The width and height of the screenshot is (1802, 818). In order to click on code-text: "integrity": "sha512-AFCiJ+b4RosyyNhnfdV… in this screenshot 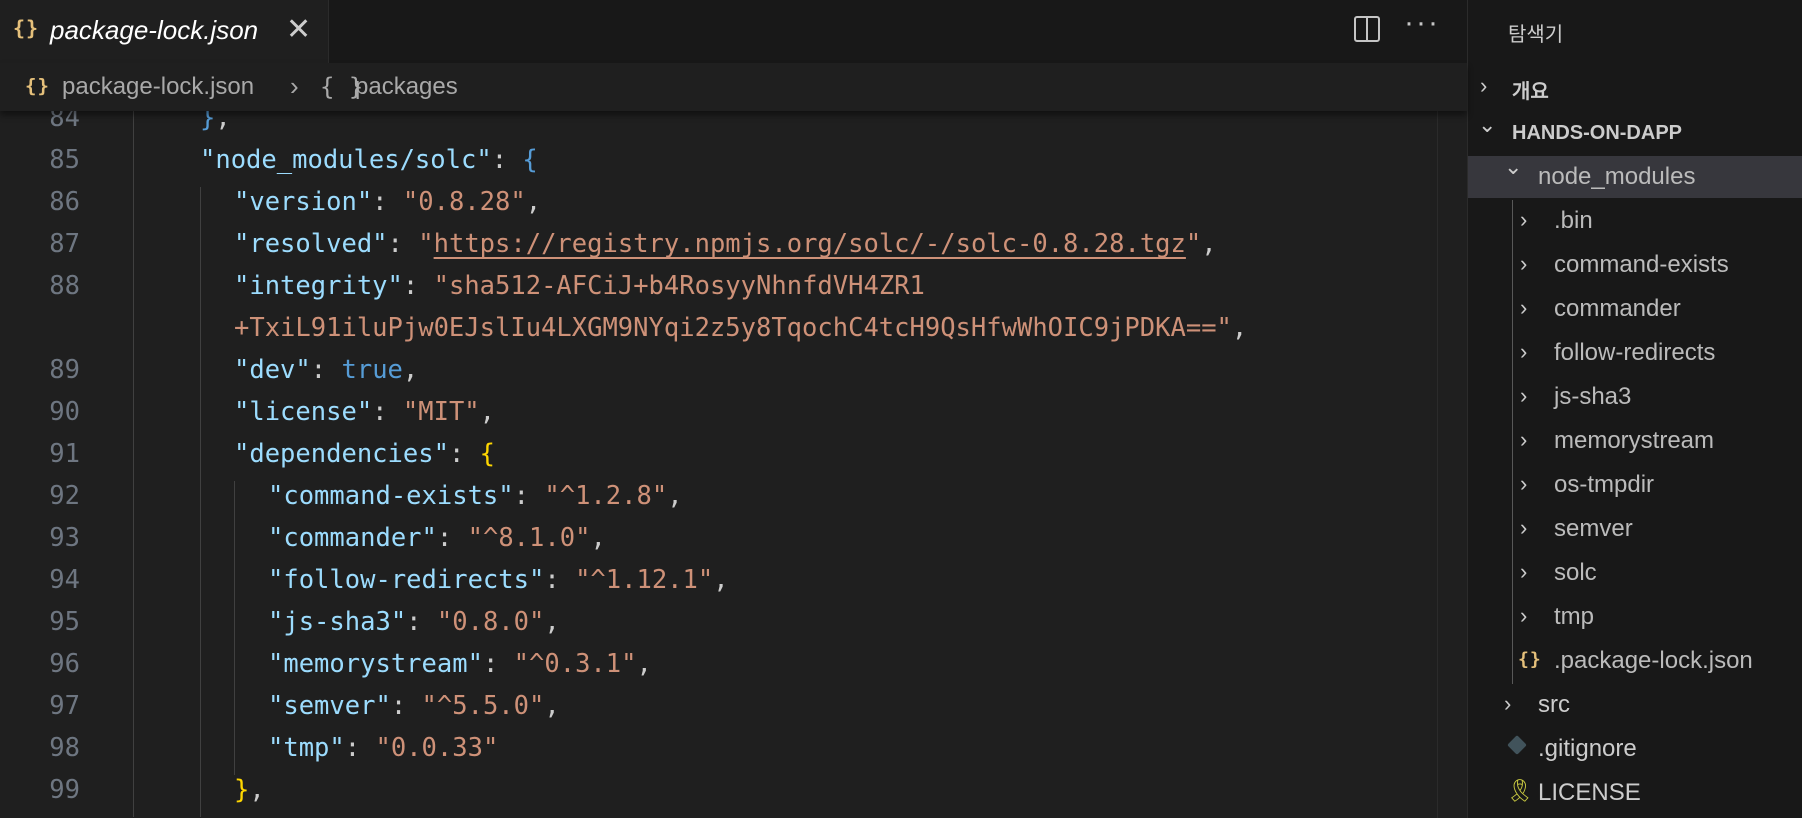, I will do `click(579, 286)`.